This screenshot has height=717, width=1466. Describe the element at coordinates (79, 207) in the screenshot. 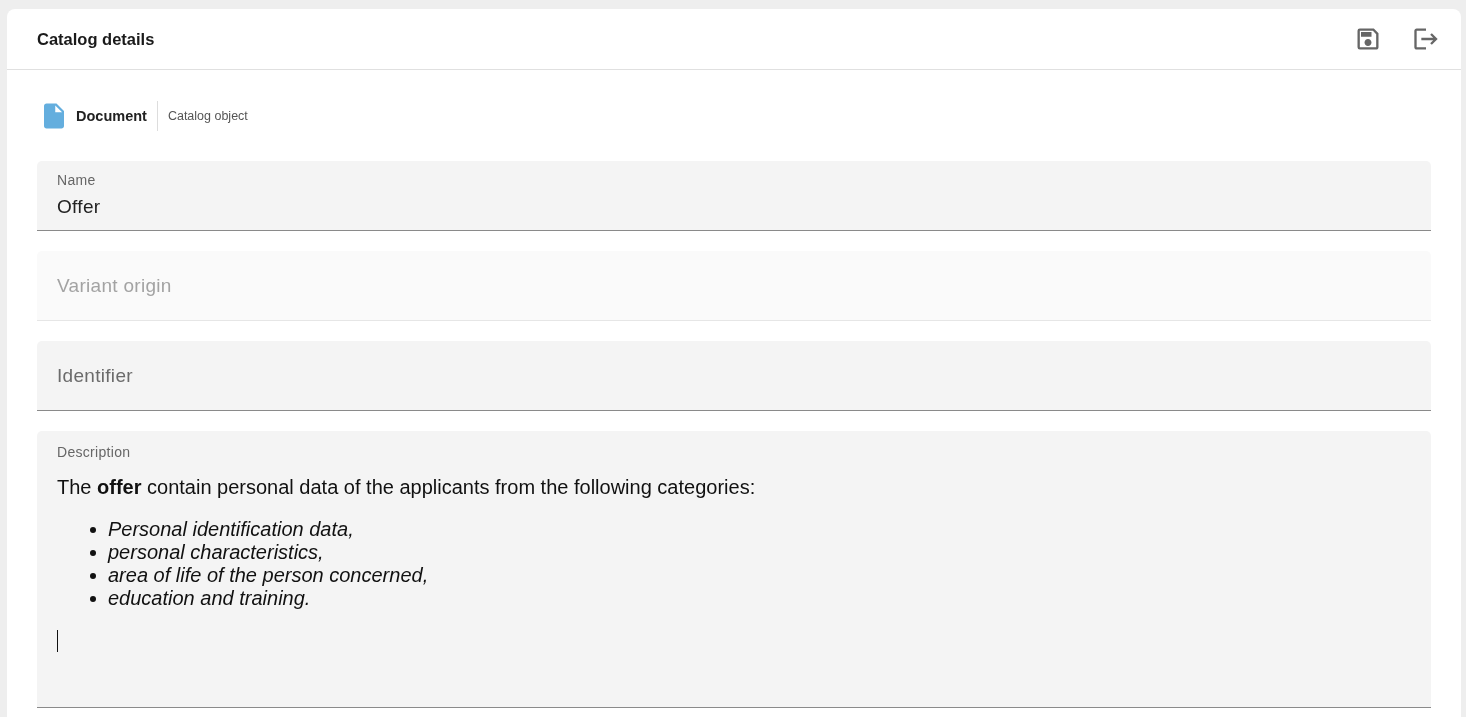

I see `field-value: Offer` at that location.